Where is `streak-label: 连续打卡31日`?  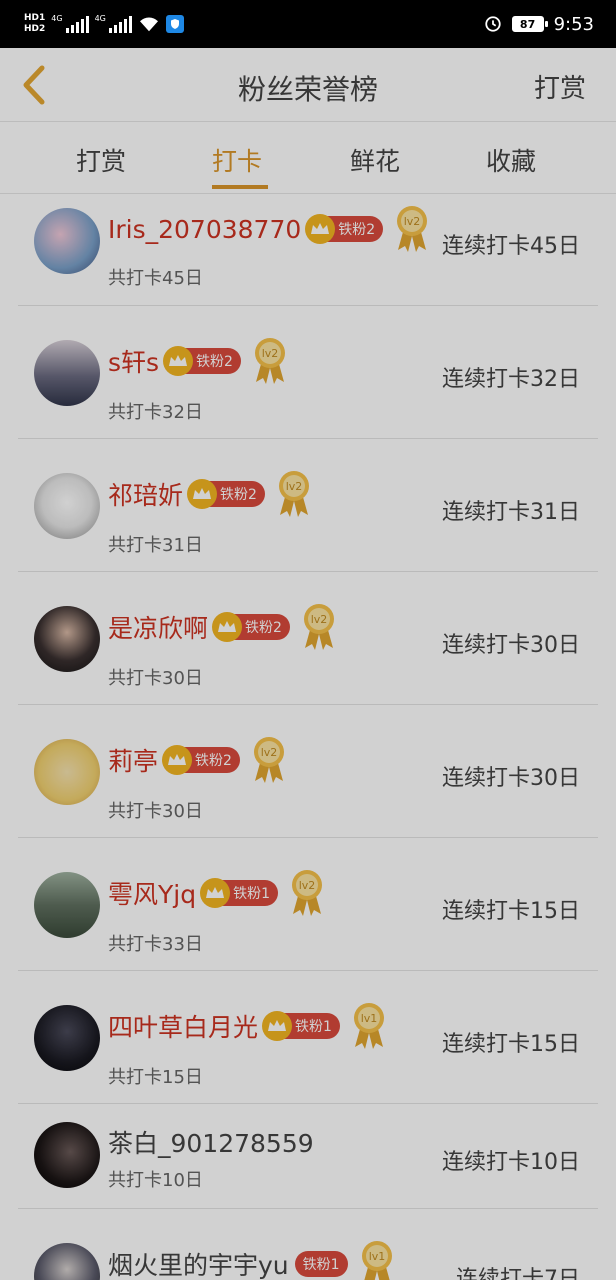
streak-label: 连续打卡31日 is located at coordinates (511, 512).